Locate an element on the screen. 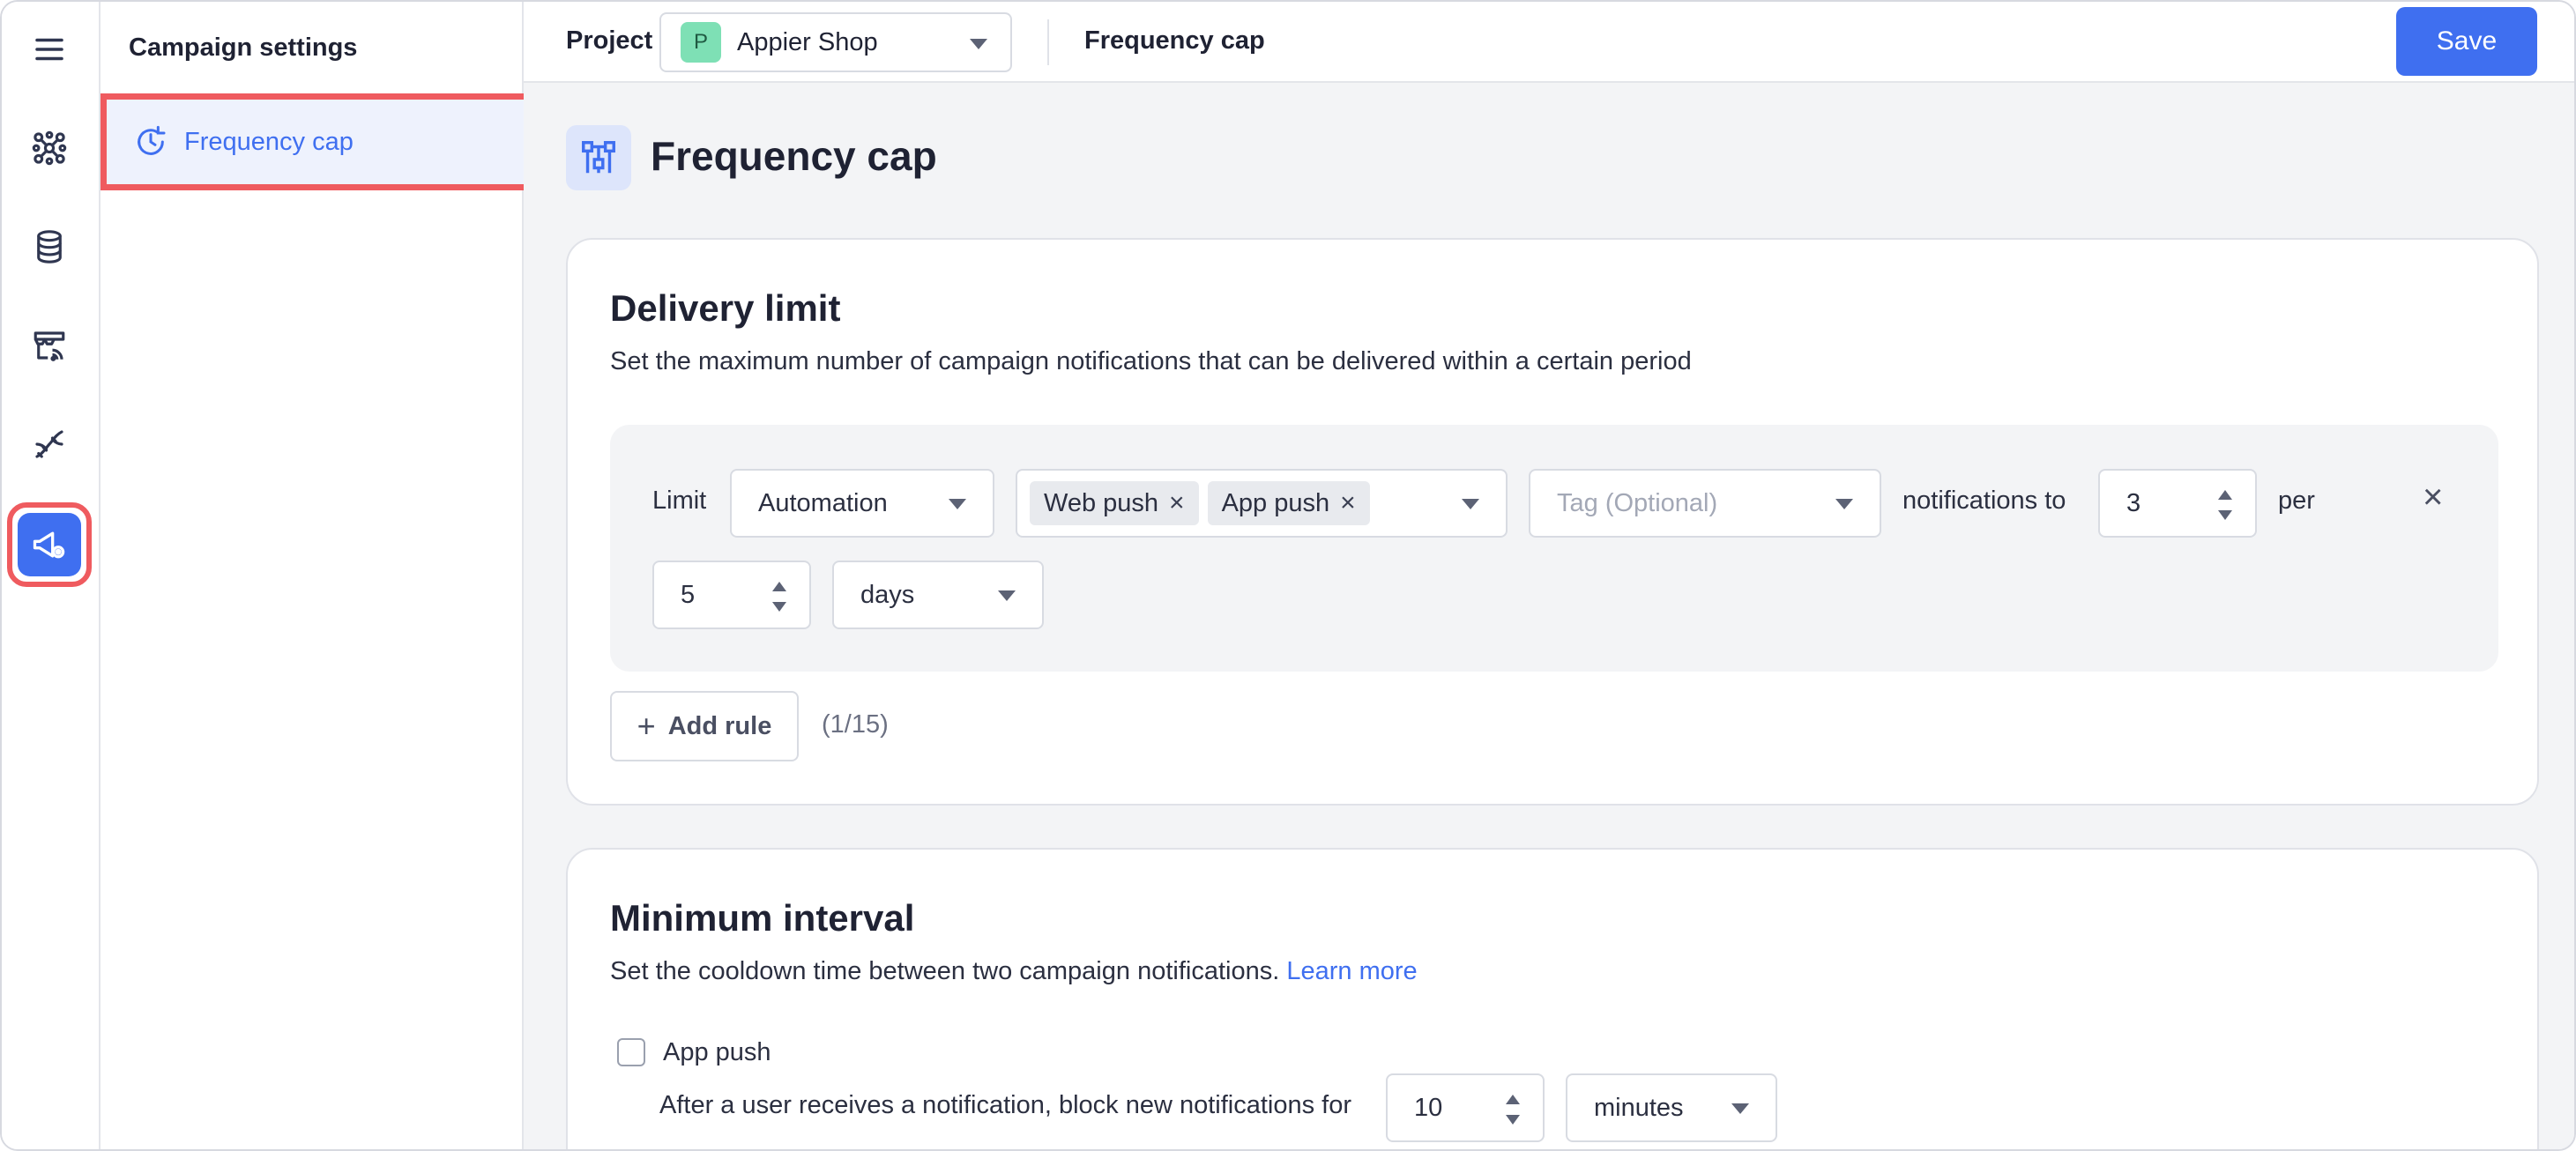 This screenshot has width=2576, height=1151. save-button: Save is located at coordinates (2466, 42).